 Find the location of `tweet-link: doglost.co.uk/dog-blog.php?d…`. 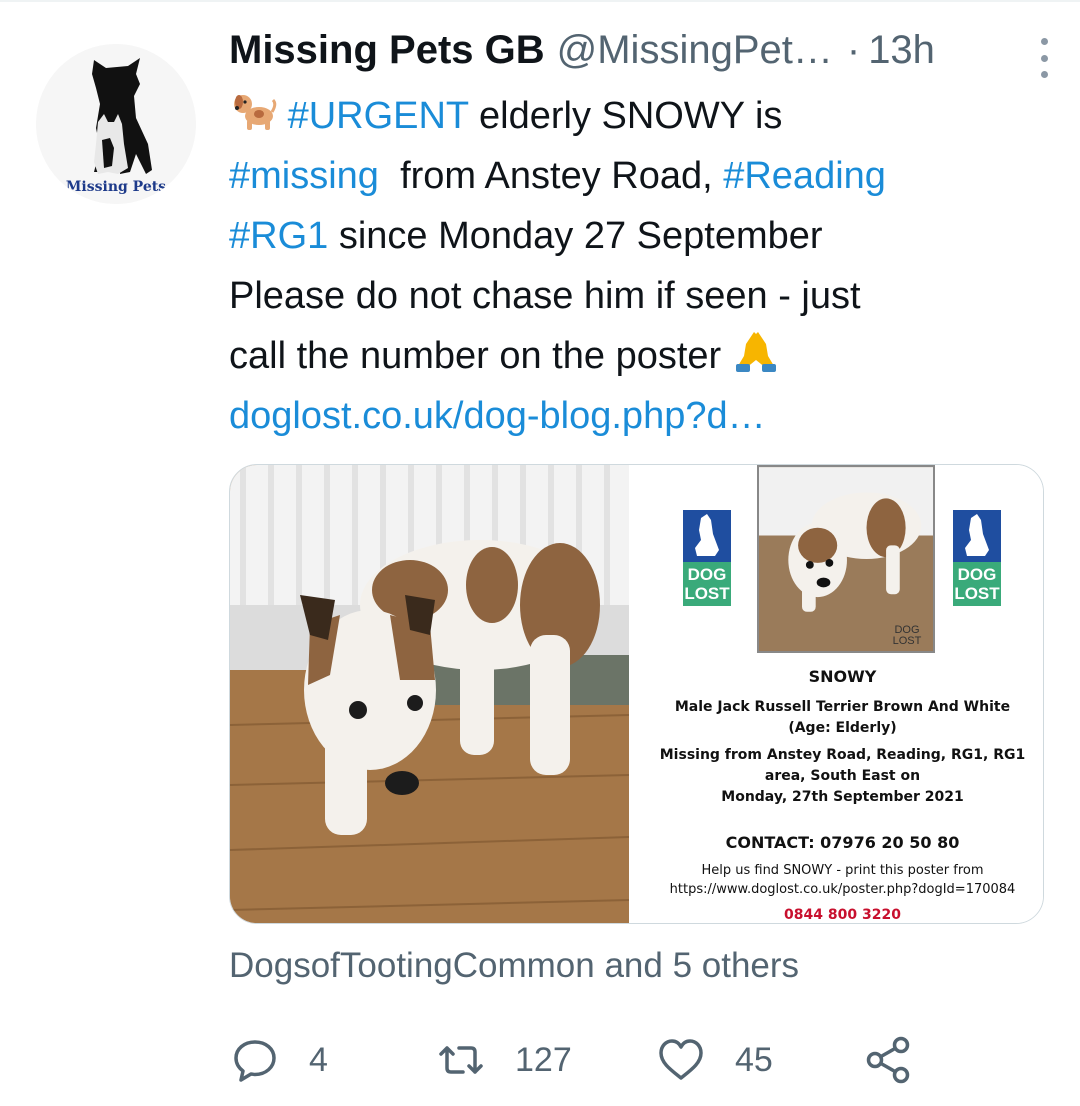

tweet-link: doglost.co.uk/dog-blog.php?d… is located at coordinates (639, 416).